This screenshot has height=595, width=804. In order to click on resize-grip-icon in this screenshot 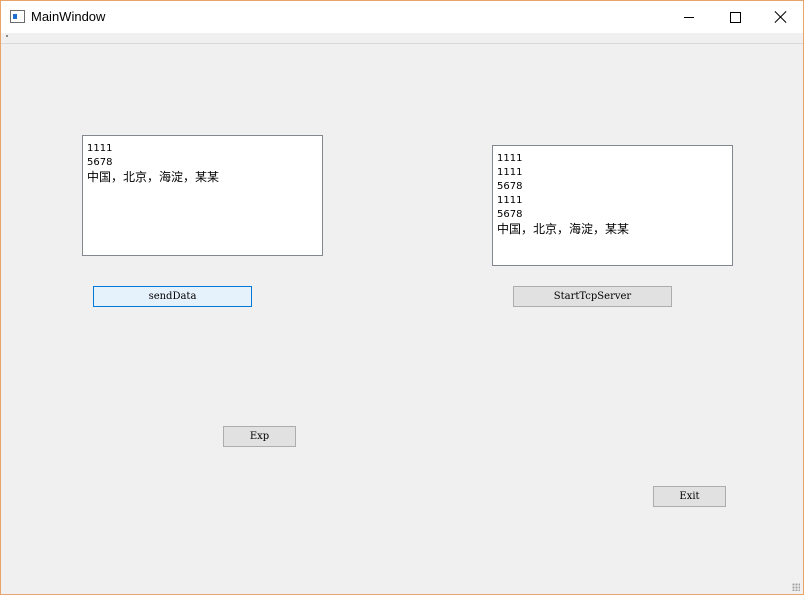, I will do `click(796, 587)`.